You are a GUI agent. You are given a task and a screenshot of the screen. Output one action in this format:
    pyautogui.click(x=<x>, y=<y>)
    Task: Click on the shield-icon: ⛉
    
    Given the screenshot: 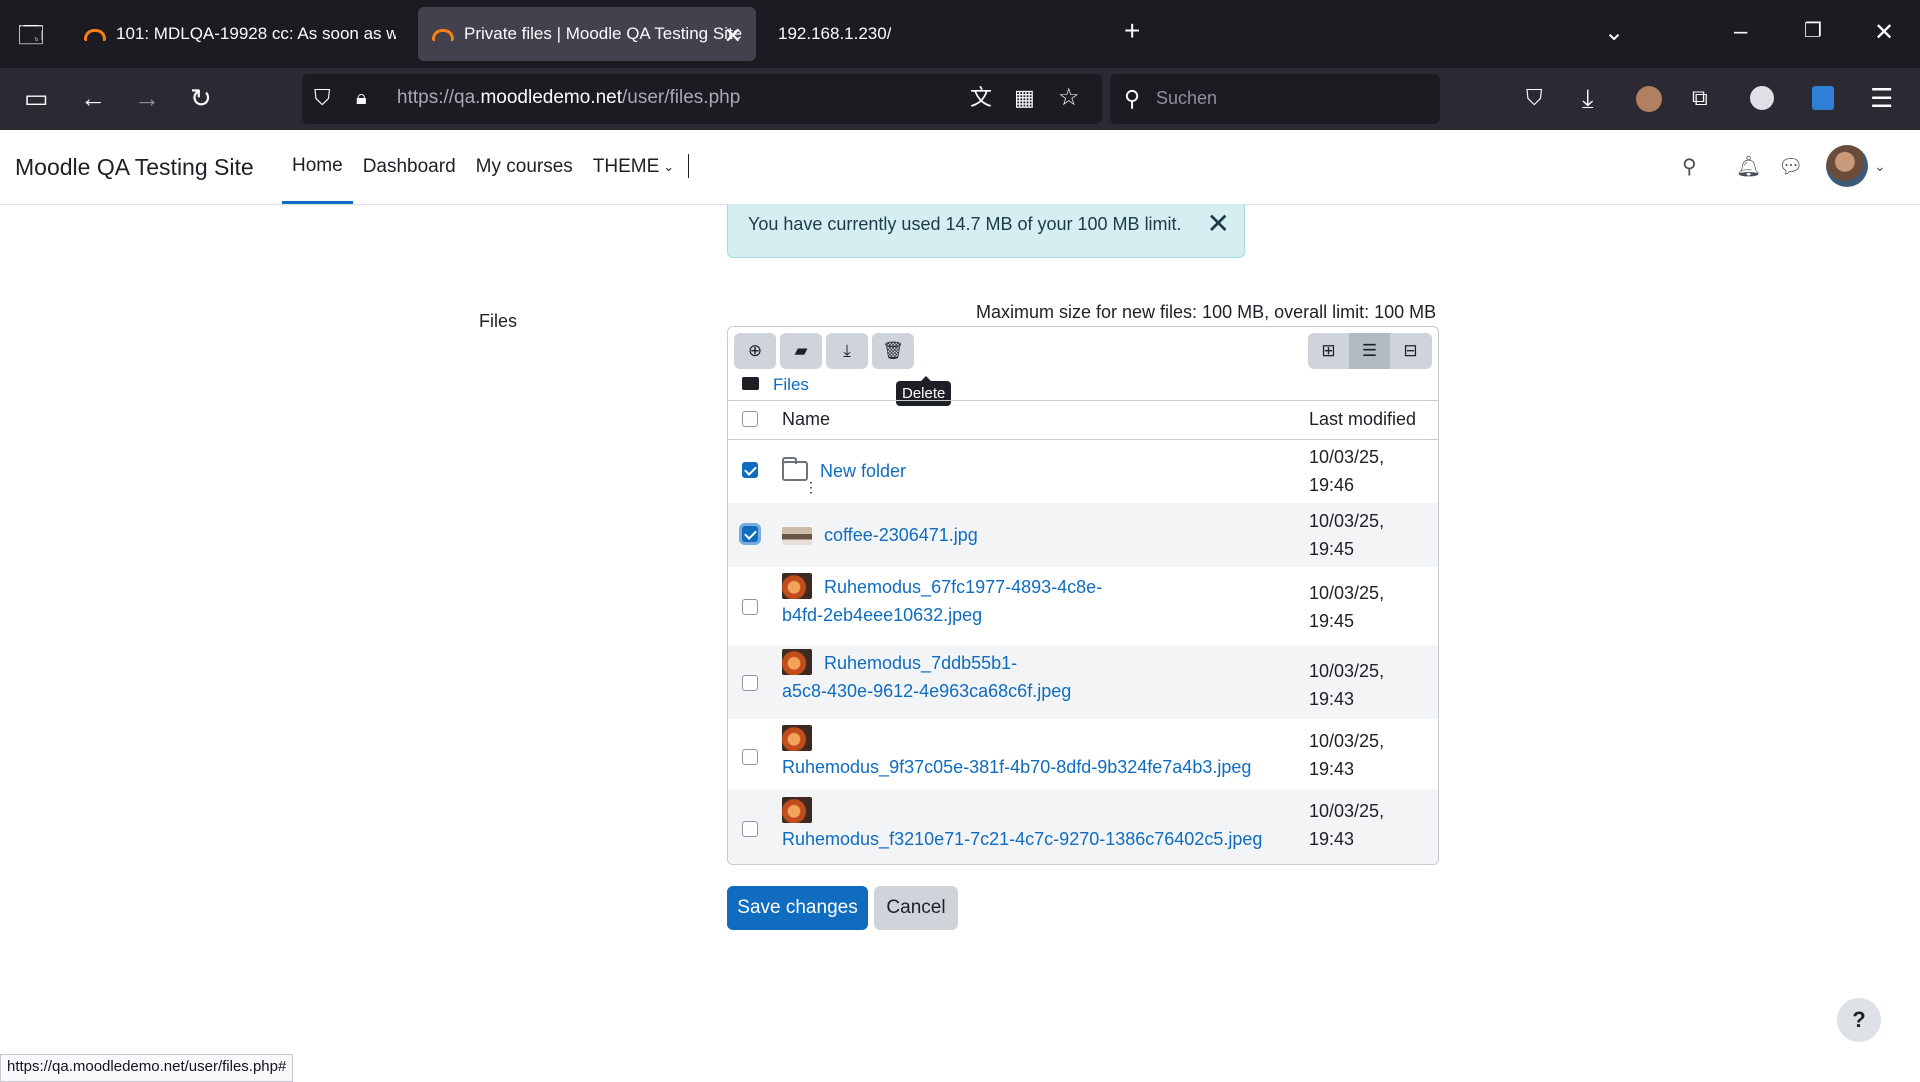 What is the action you would take?
    pyautogui.click(x=322, y=98)
    